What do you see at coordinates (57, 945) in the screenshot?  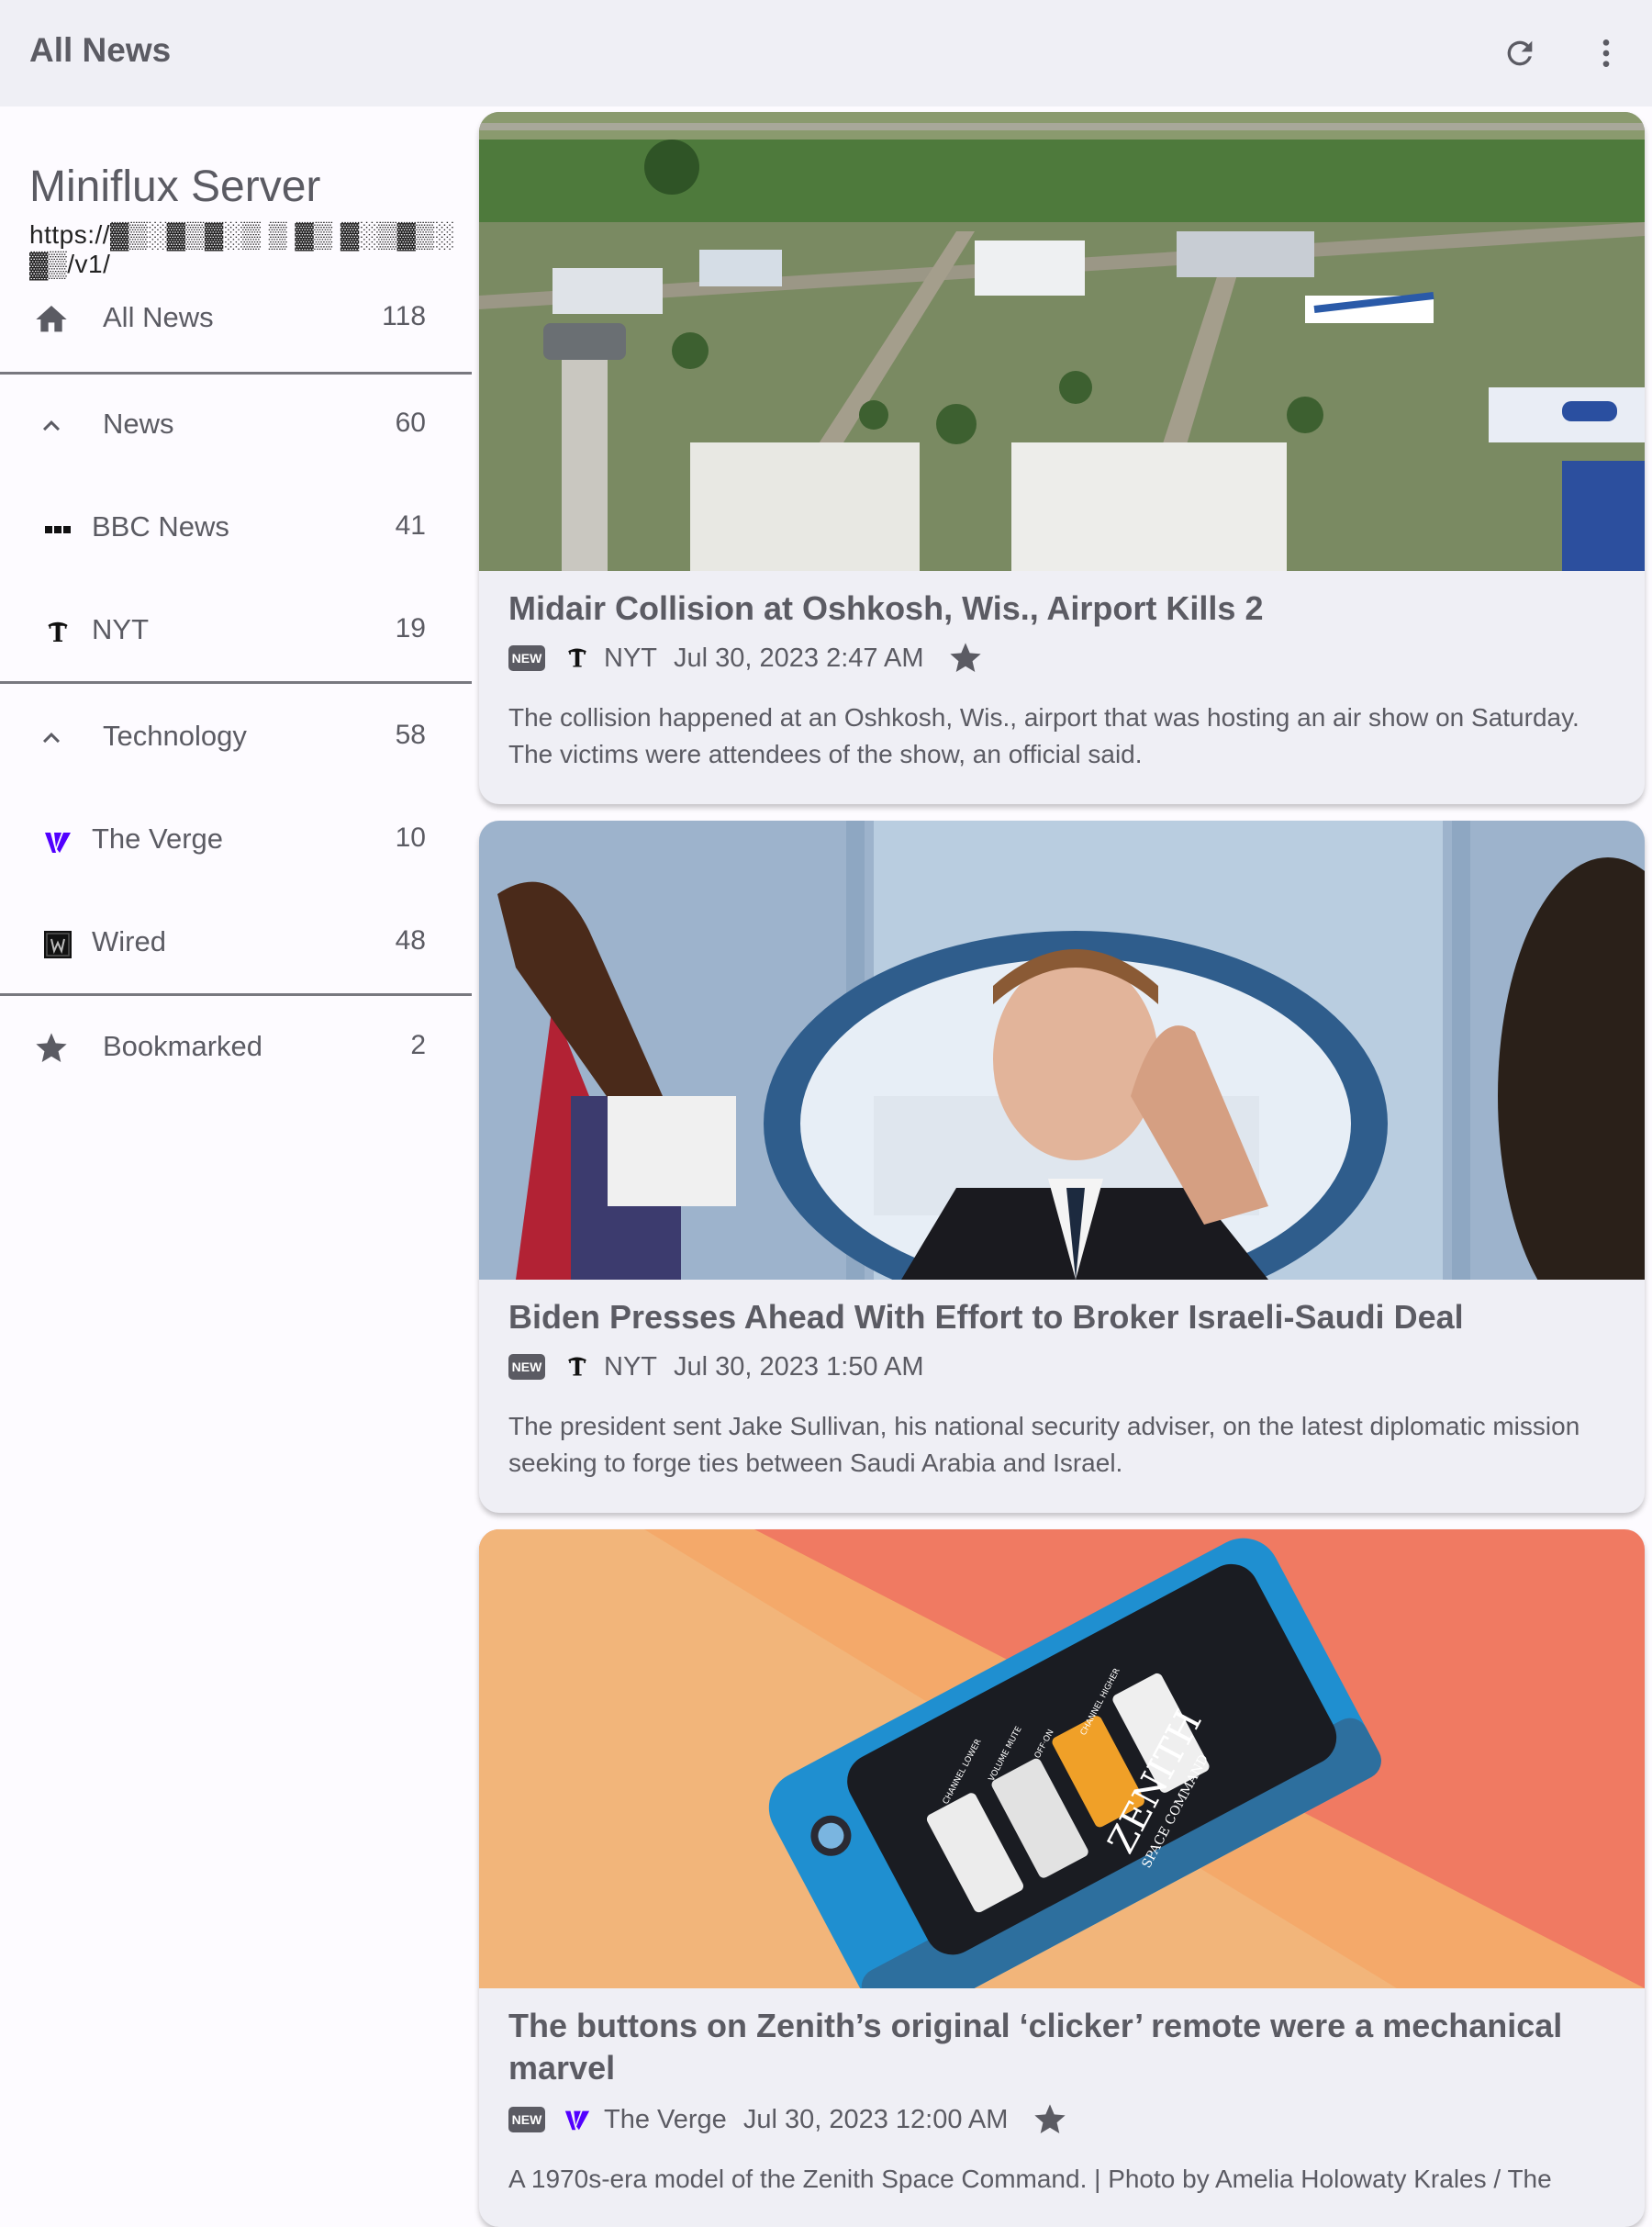 I see `wired-icon` at bounding box center [57, 945].